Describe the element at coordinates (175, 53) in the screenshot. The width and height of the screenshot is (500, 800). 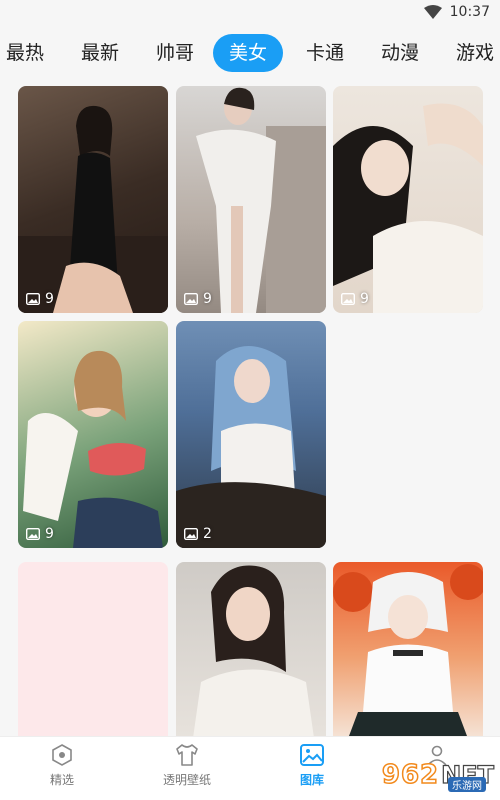
I see `tab-handsome: 帅哥` at that location.